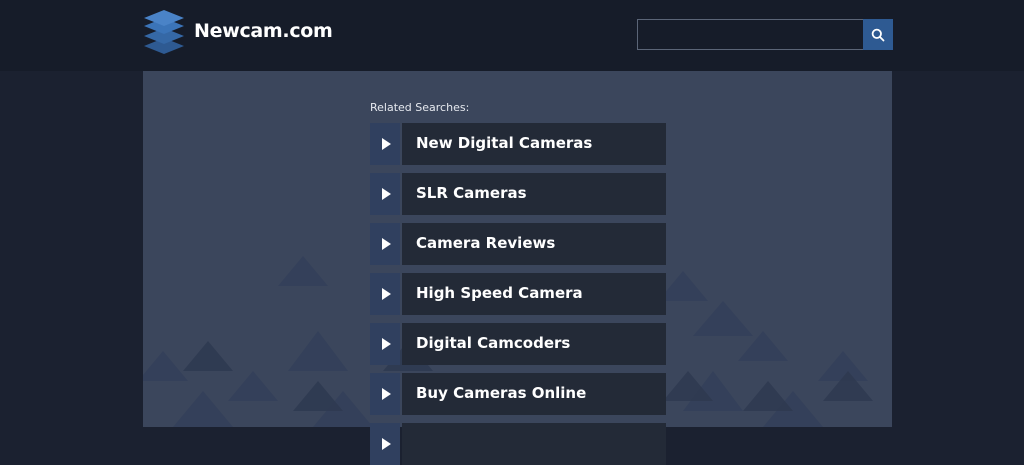 This screenshot has height=465, width=1024. I want to click on link-label: New Digital Cameras, so click(504, 143).